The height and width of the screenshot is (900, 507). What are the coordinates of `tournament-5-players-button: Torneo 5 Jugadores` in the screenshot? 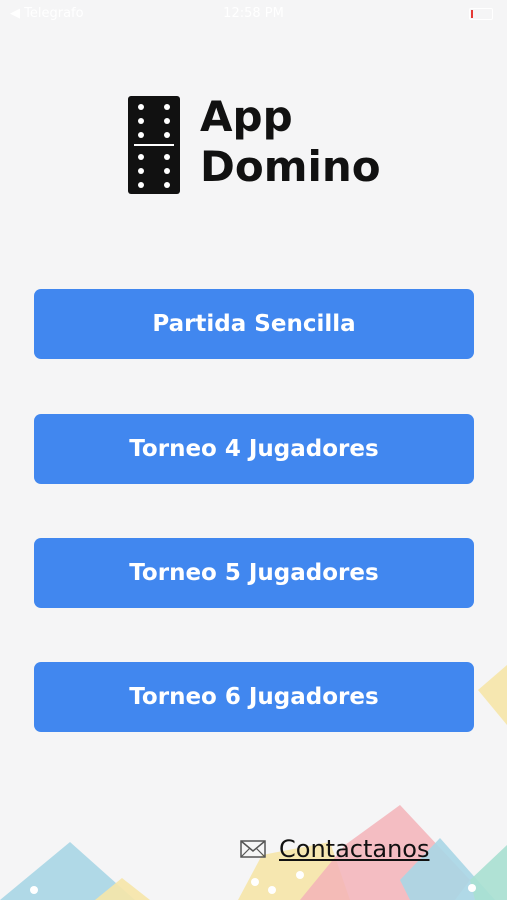 It's located at (254, 573).